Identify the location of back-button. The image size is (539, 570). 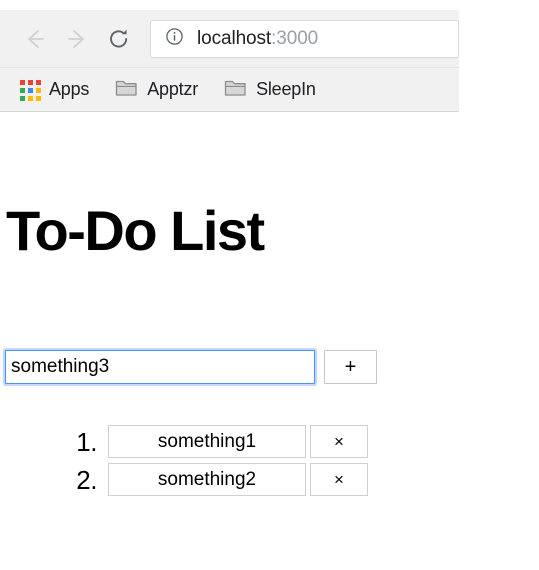
(35, 39).